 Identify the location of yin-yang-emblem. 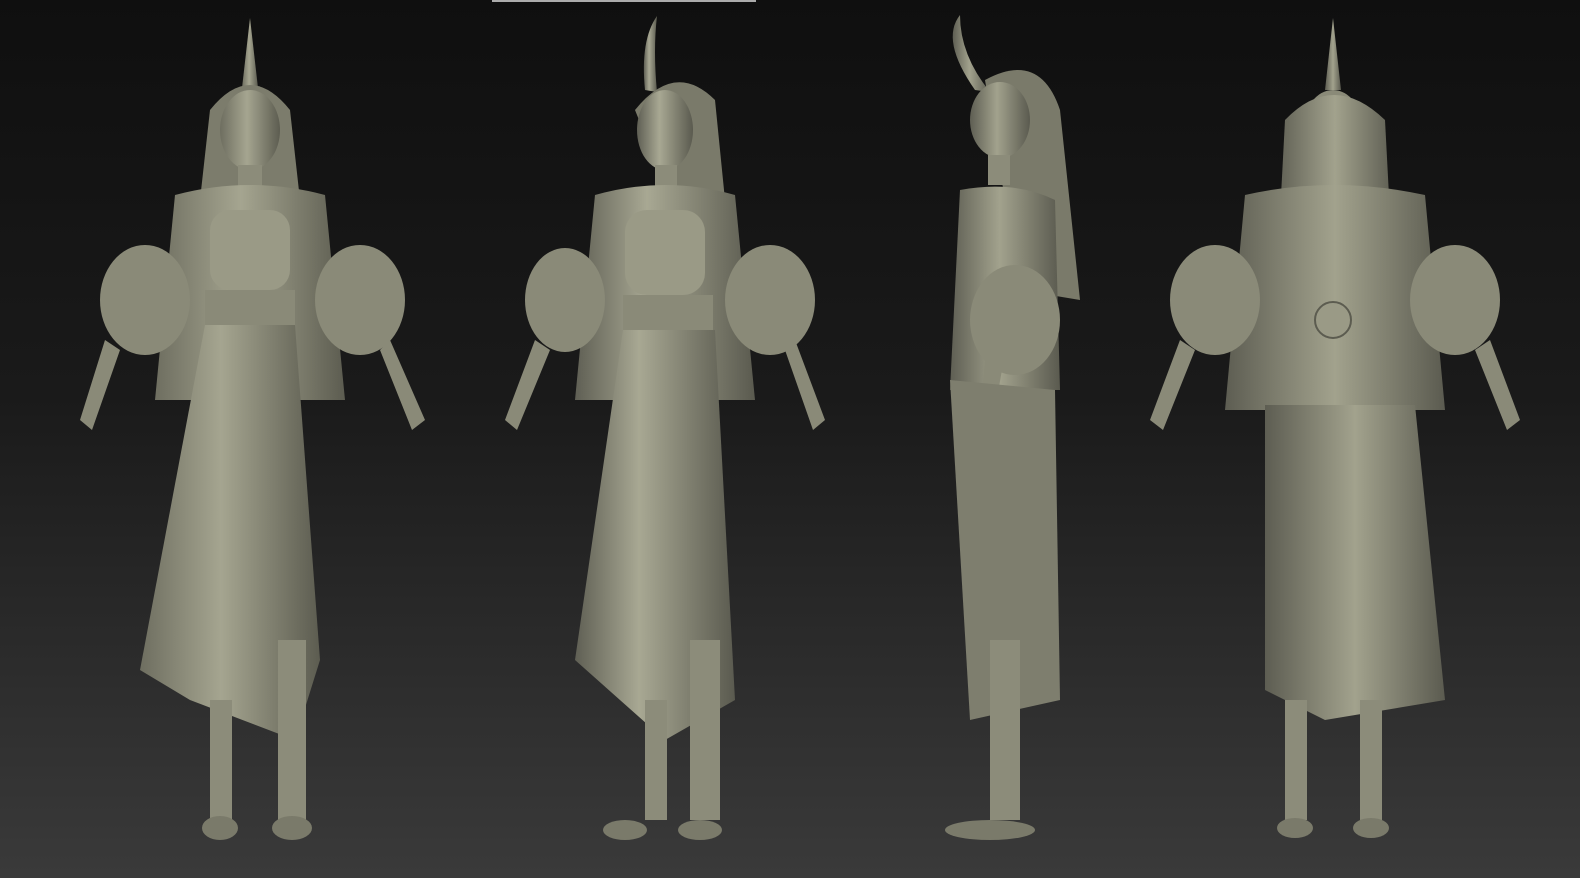
(1333, 320).